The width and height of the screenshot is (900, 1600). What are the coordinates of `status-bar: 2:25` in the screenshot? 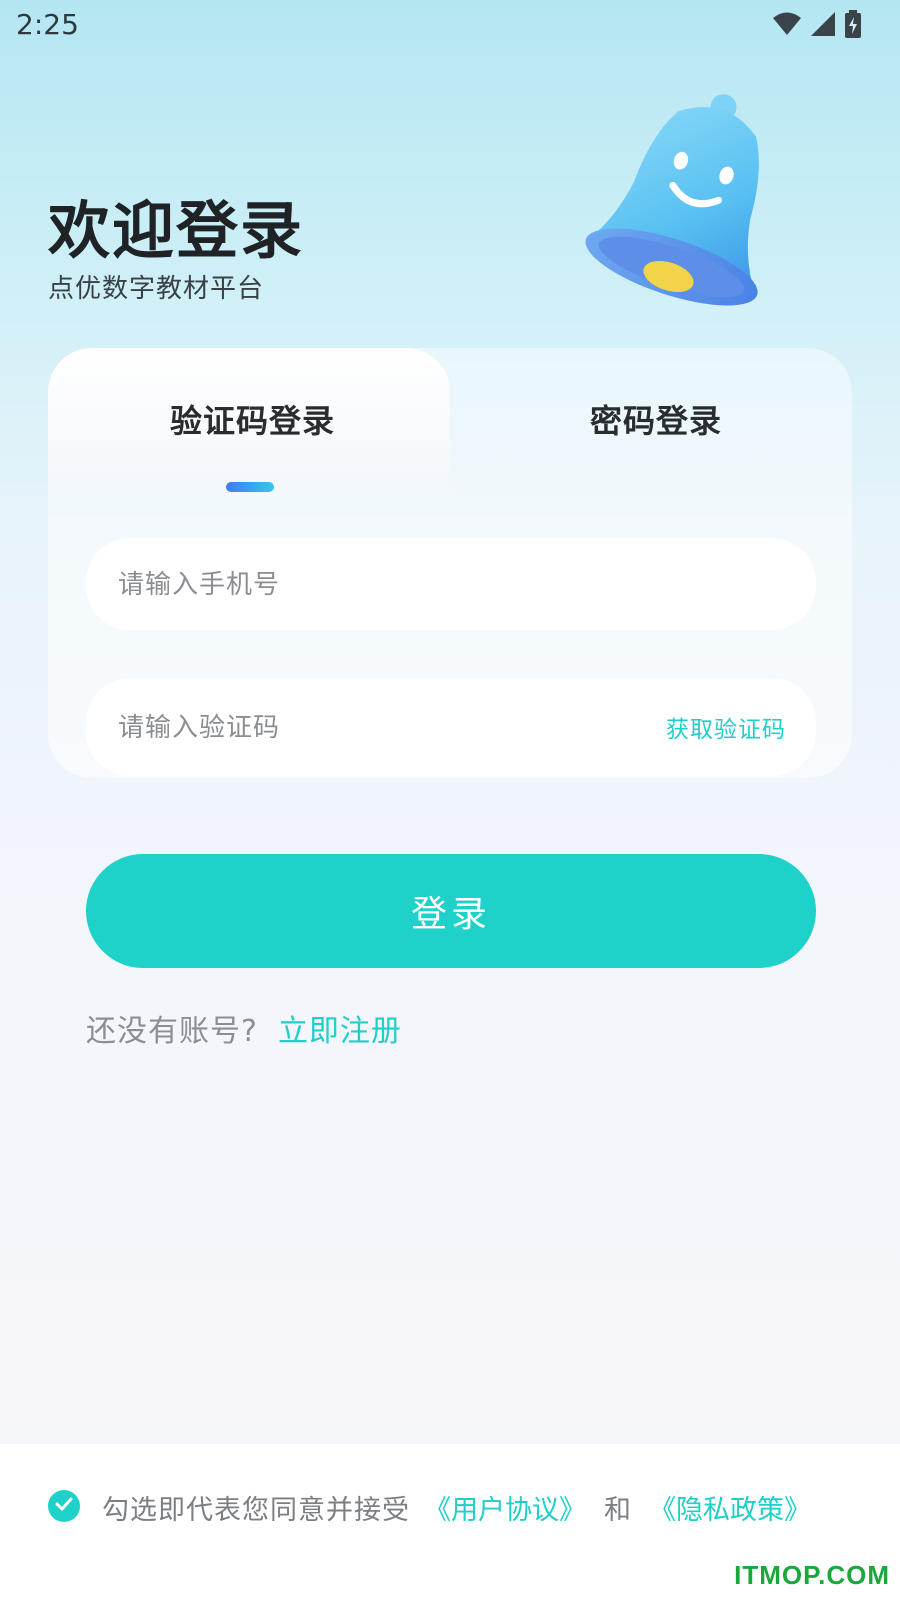 It's located at (450, 26).